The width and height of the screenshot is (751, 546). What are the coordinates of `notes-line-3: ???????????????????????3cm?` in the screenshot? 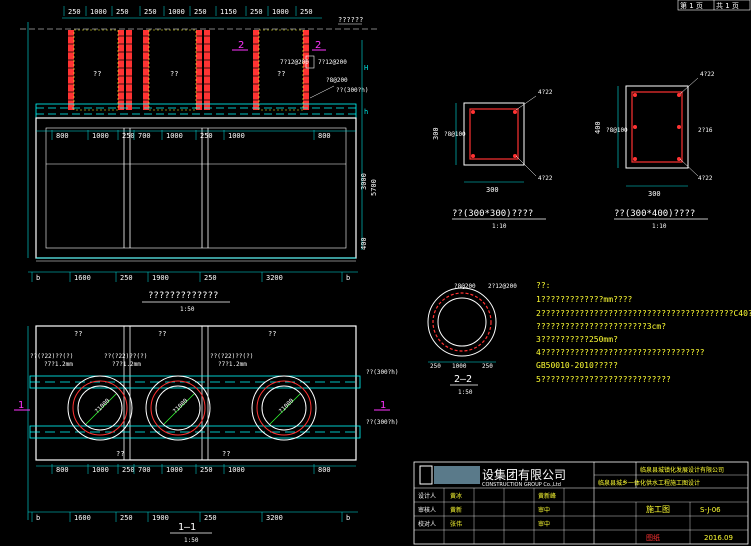 It's located at (601, 326).